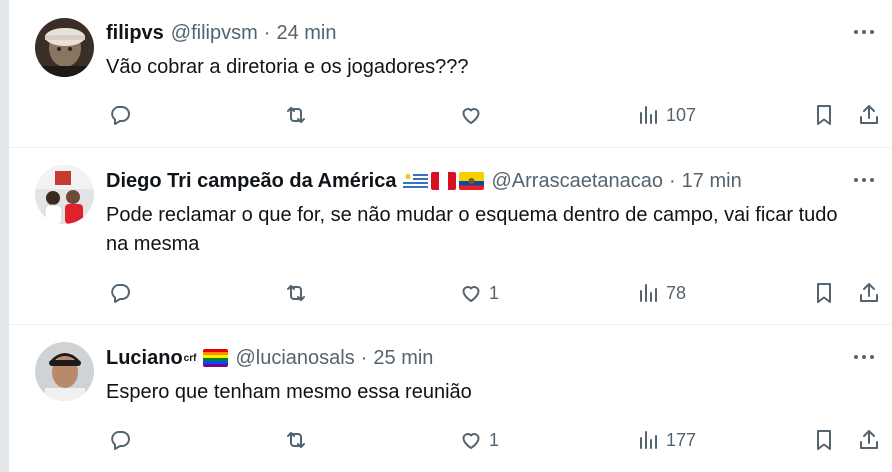 The height and width of the screenshot is (472, 892). Describe the element at coordinates (577, 181) in the screenshot. I see `user-handle: @Arrascaetanacao` at that location.